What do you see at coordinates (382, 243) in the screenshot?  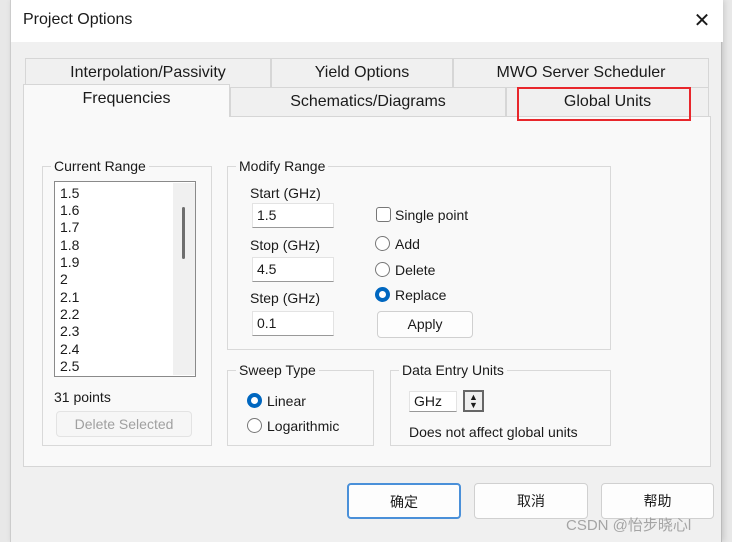 I see `add-radio` at bounding box center [382, 243].